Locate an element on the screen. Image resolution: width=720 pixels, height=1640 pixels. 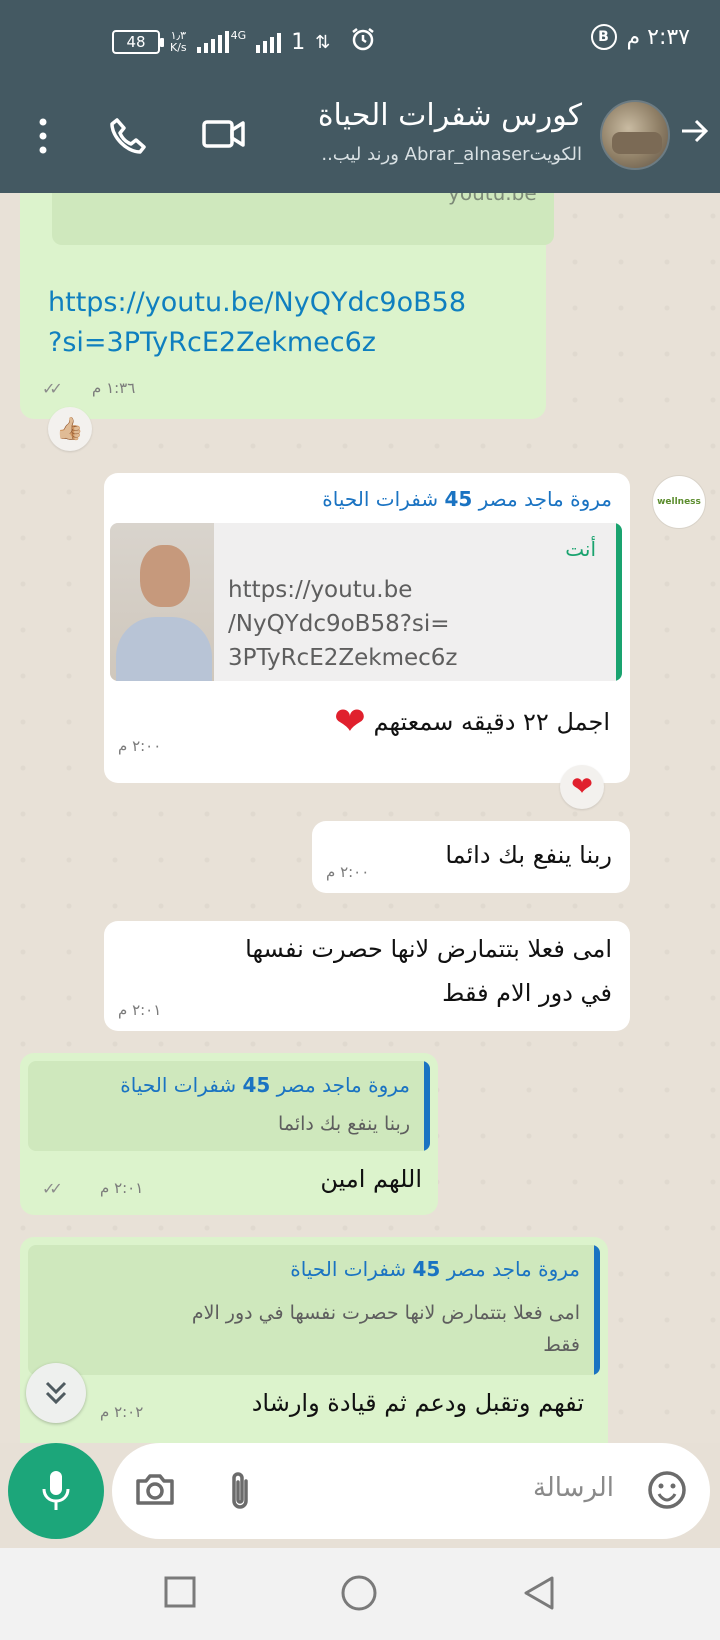
phone-call-icon is located at coordinates (128, 138).